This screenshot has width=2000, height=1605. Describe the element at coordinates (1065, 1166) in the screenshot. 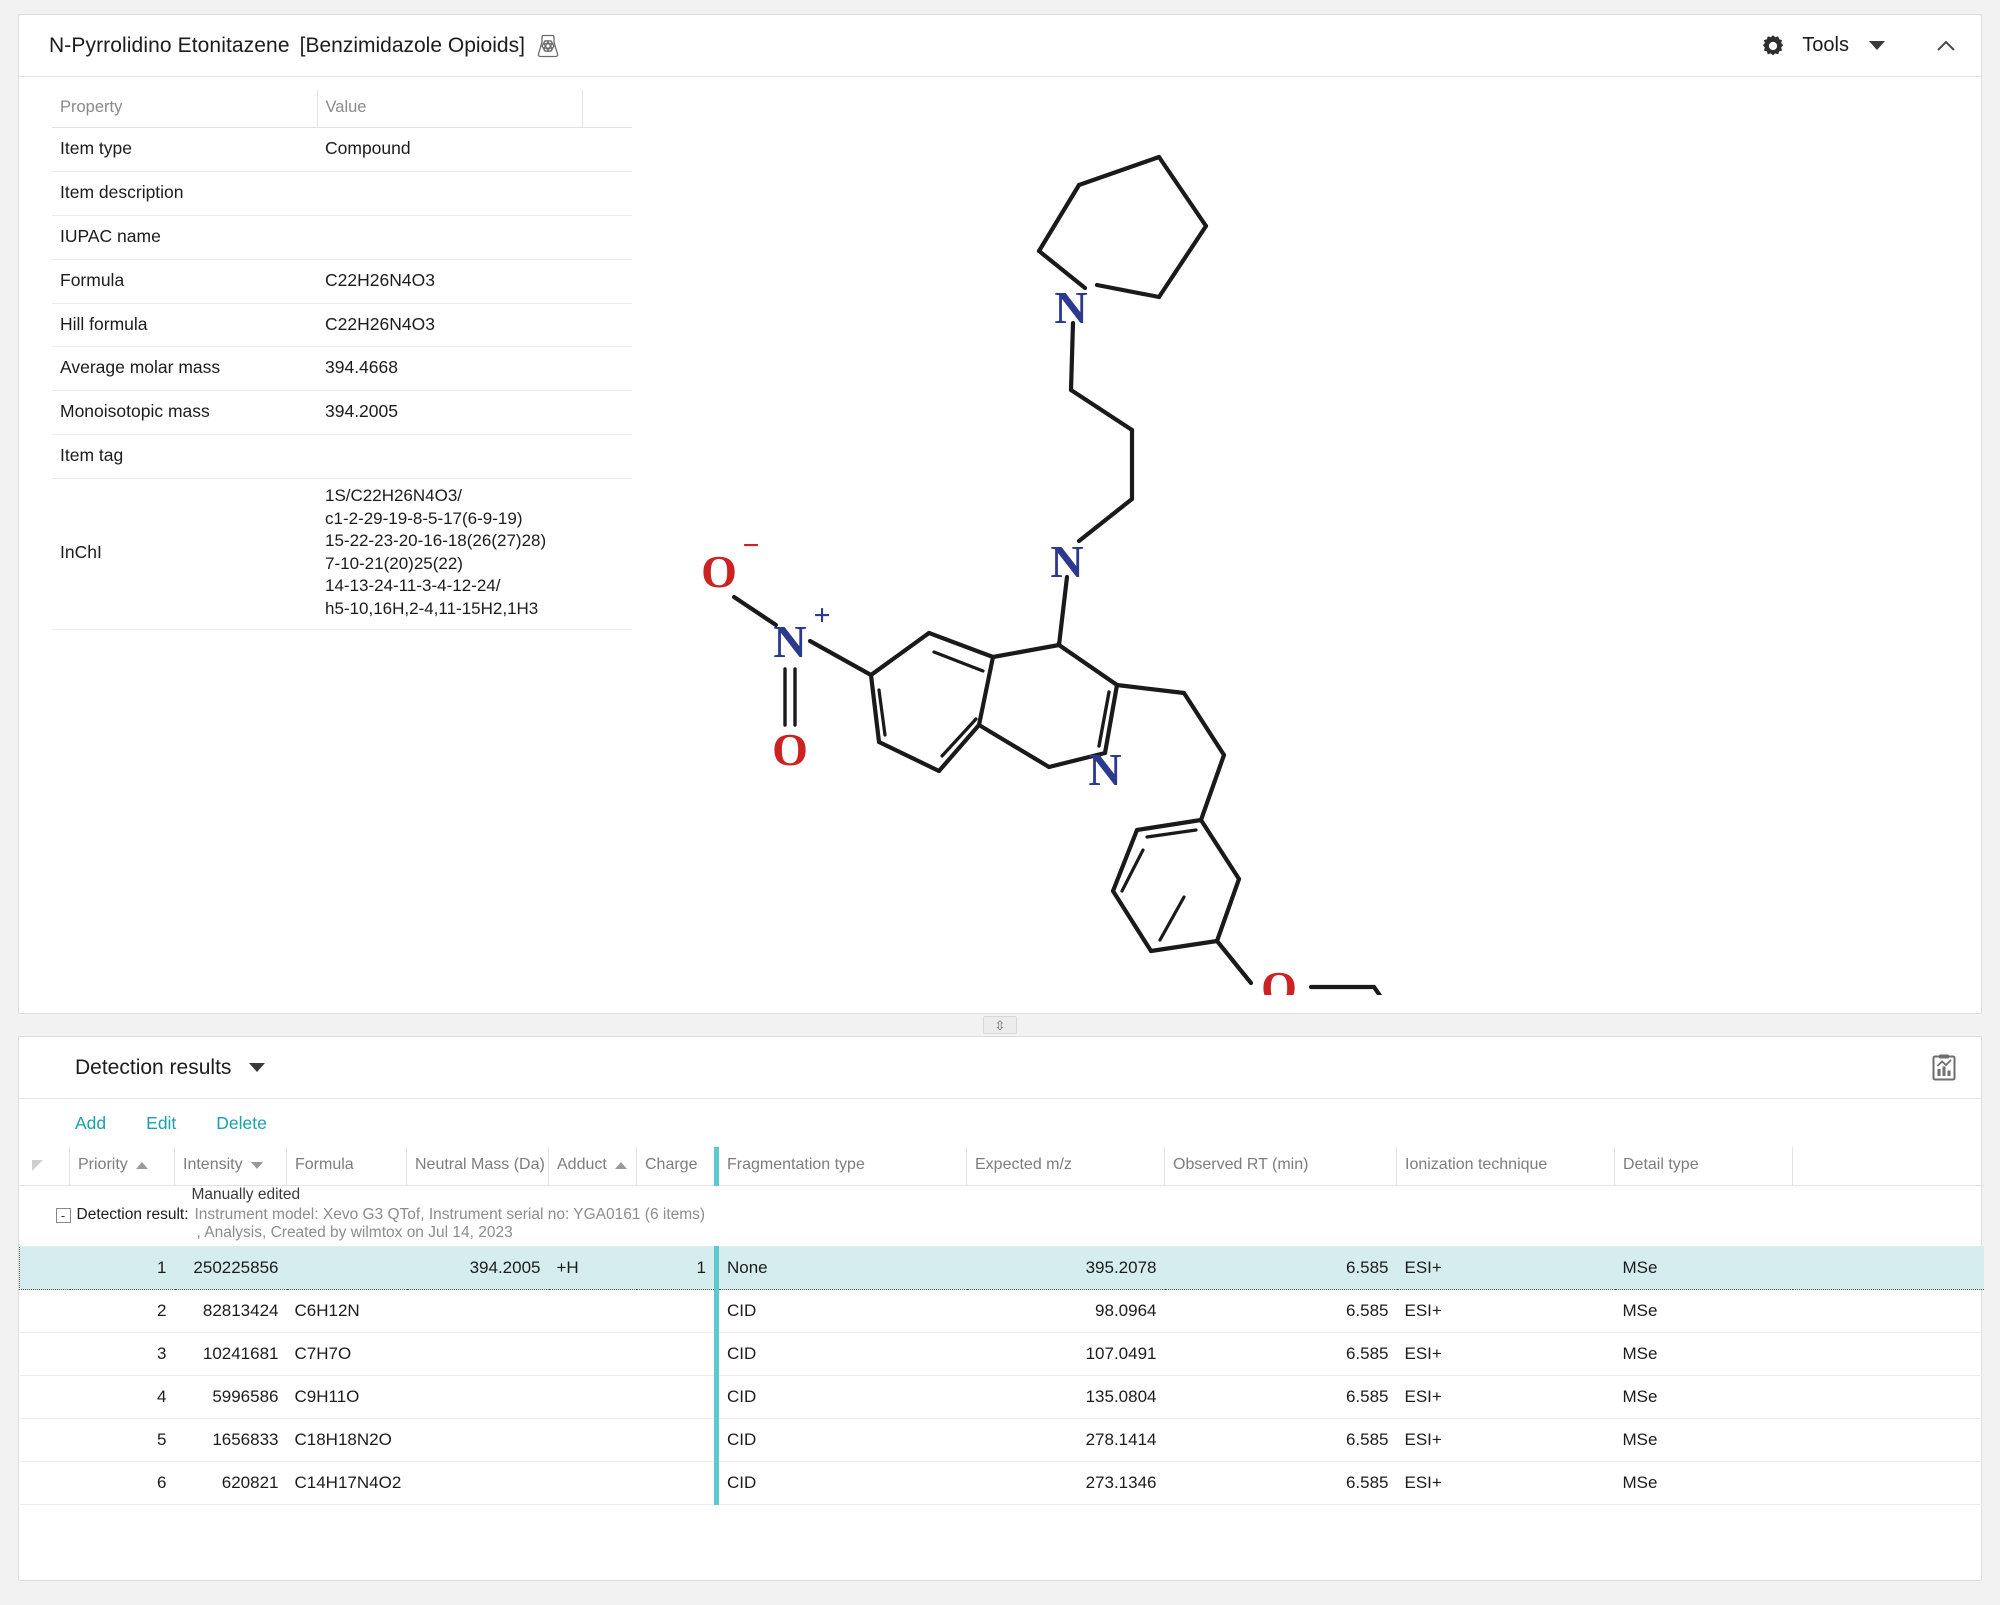

I see `expected-mz-column: Expected m/z` at that location.